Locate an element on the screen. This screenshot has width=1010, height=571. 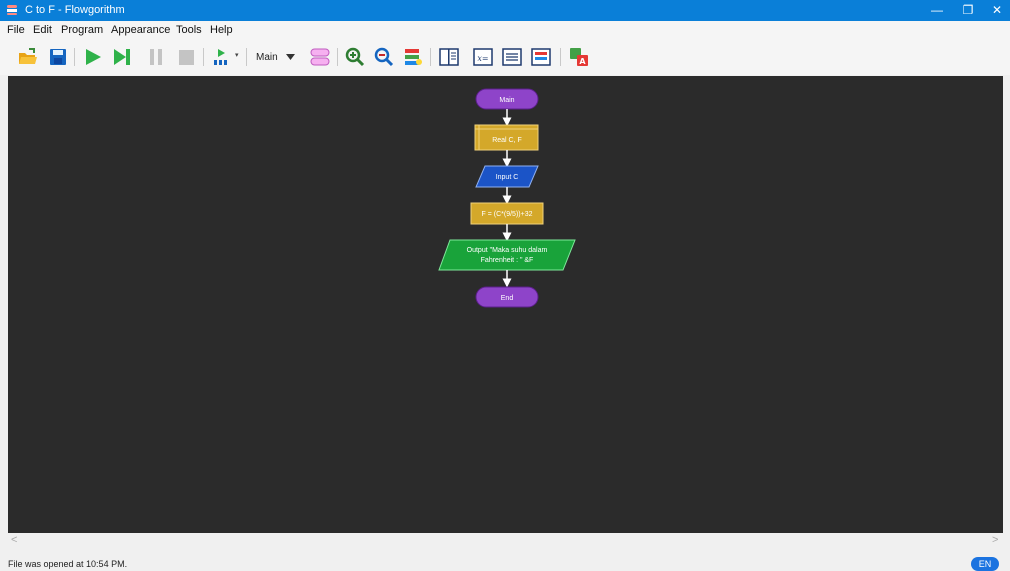
translate-language-icon: A is located at coordinates (579, 57).